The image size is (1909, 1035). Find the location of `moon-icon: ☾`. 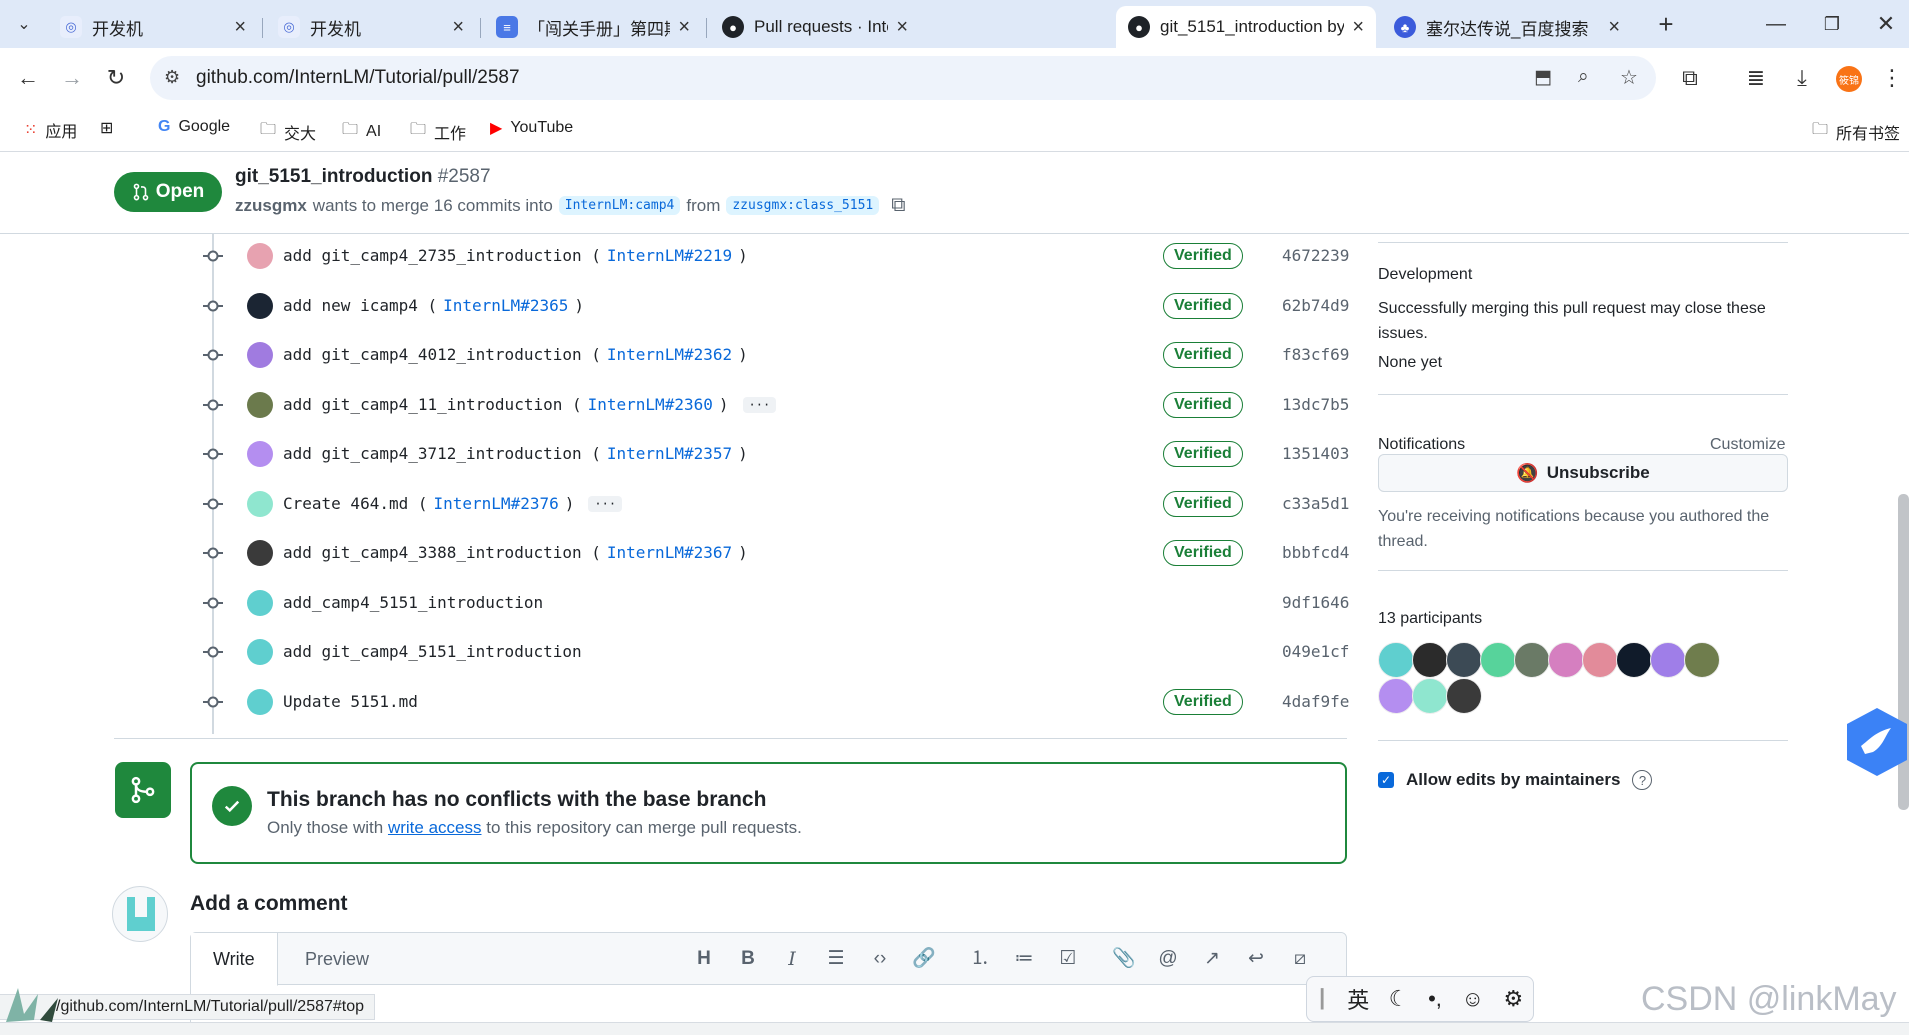

moon-icon: ☾ is located at coordinates (1399, 999).